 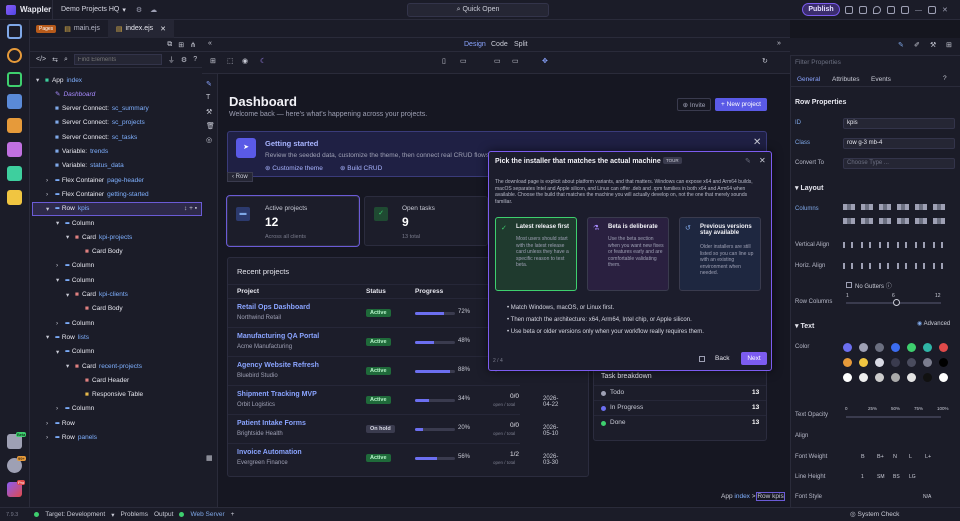 What do you see at coordinates (171, 60) in the screenshot?
I see `filter-icon: ⏚` at bounding box center [171, 60].